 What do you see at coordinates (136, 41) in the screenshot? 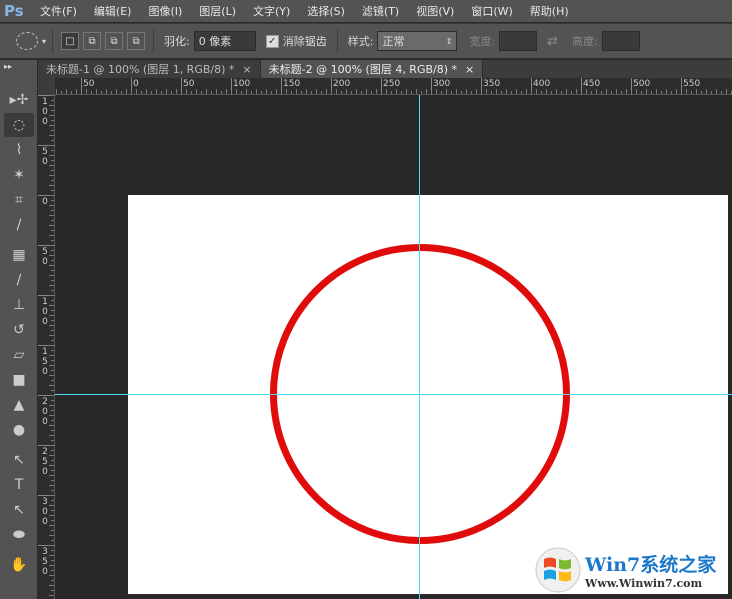
I see `intersect-selection-button: ⧉` at bounding box center [136, 41].